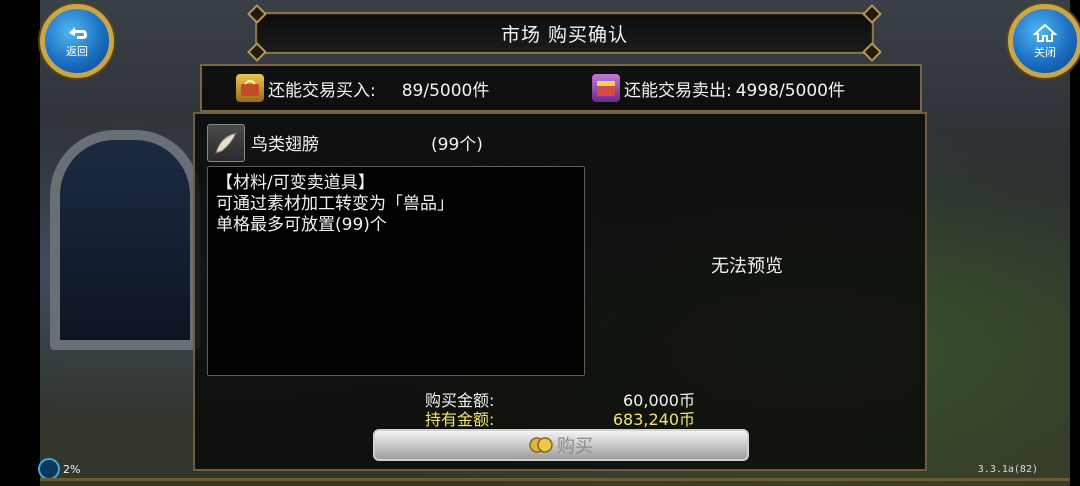  What do you see at coordinates (226, 143) in the screenshot?
I see `bird-wing-icon` at bounding box center [226, 143].